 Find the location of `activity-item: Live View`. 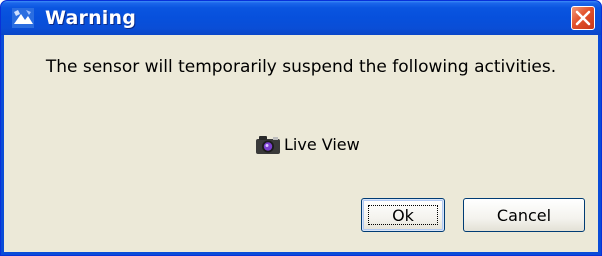

activity-item: Live View is located at coordinates (307, 144).